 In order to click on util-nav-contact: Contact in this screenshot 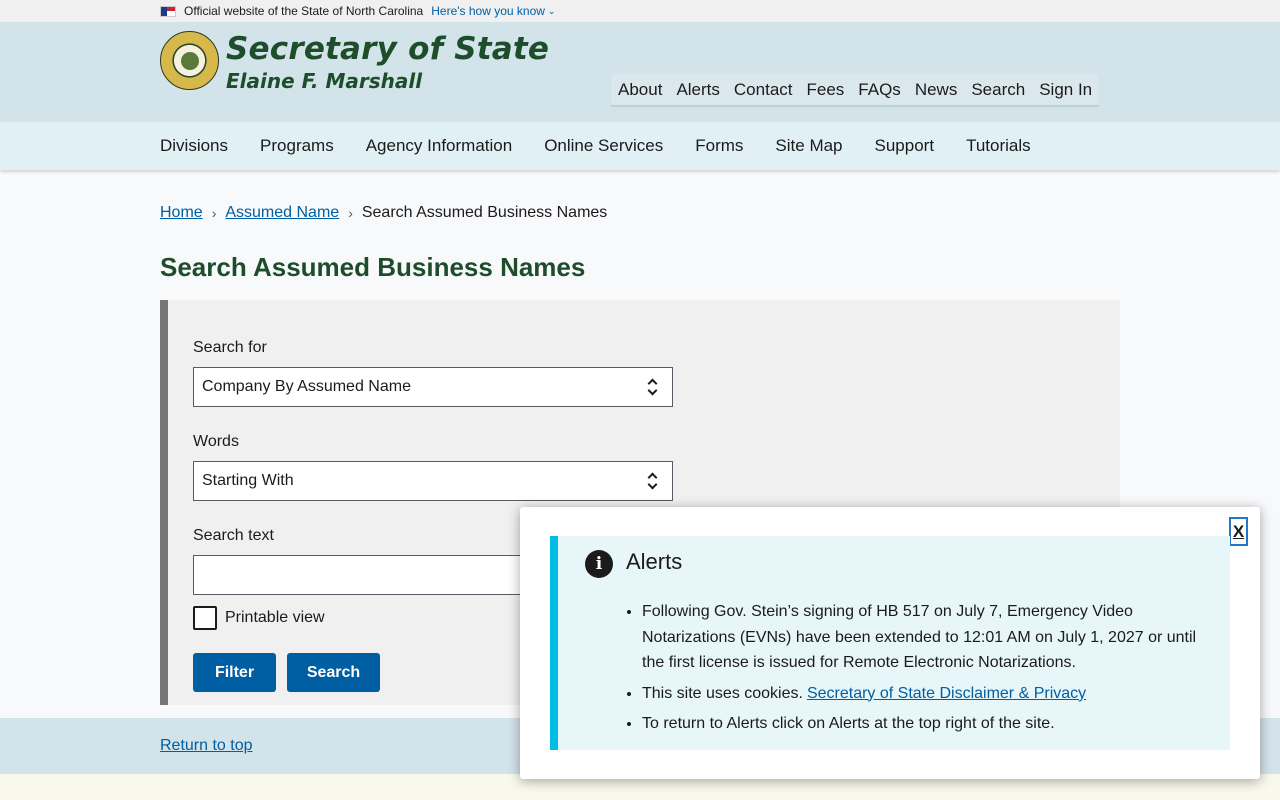, I will do `click(763, 90)`.